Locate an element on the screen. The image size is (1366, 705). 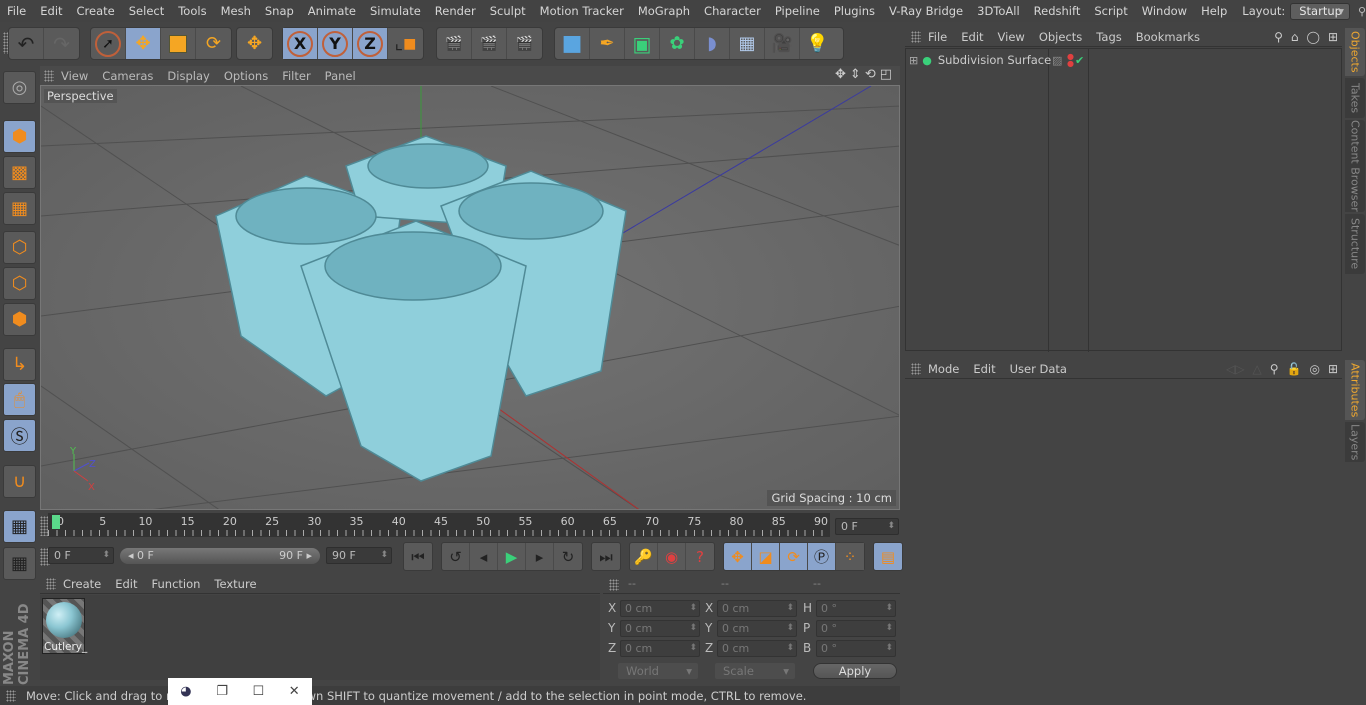
attributes-menu-mode: Mode is located at coordinates (943, 369).